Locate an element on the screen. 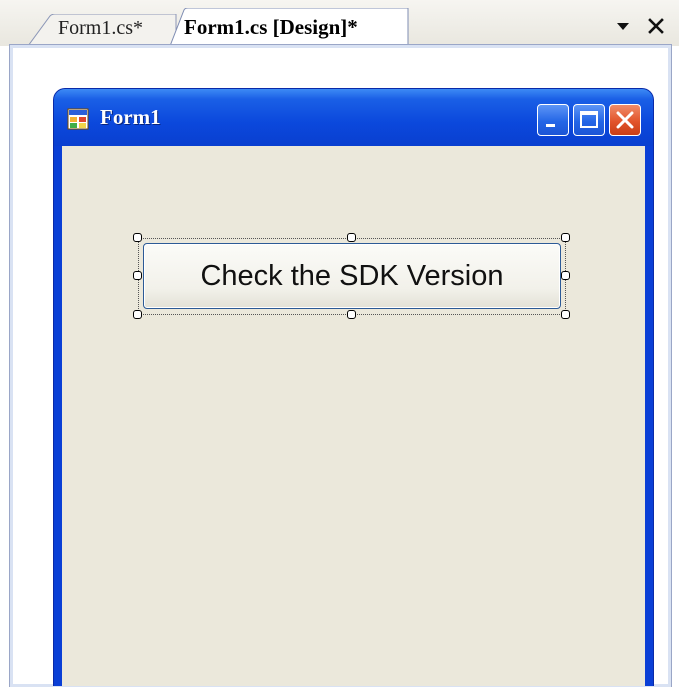  tab-form1-design: Form1.cs [Design]* is located at coordinates (290, 27).